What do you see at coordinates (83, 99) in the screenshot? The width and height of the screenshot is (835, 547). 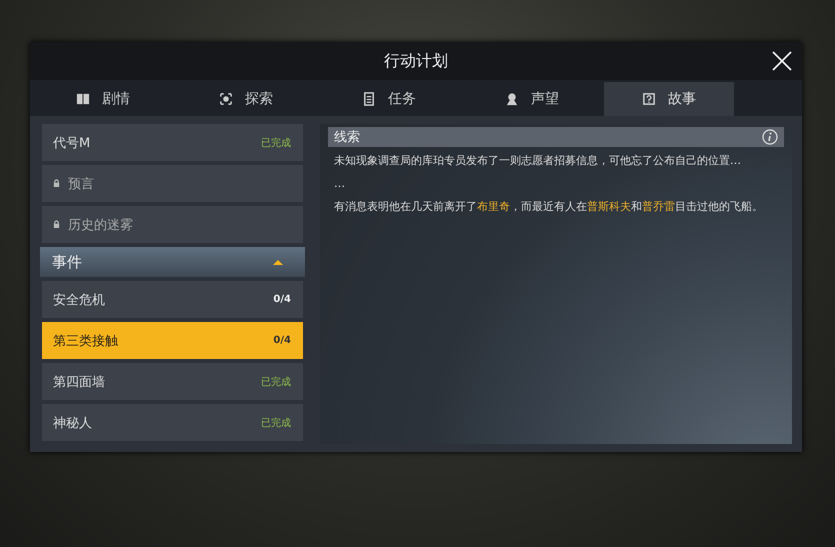 I see `book-icon` at bounding box center [83, 99].